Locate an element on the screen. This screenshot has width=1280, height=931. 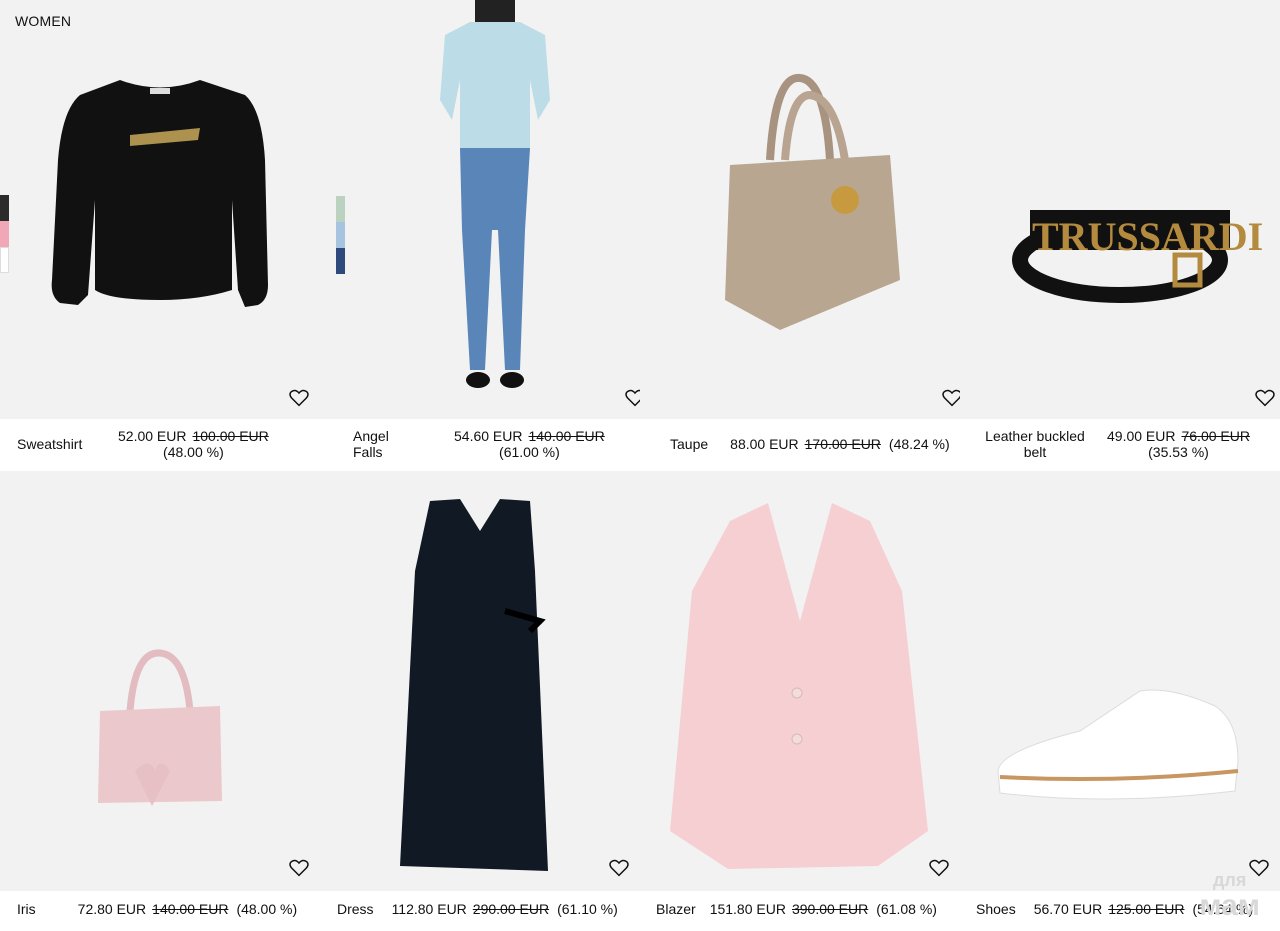
original-price: 390.00 EUR is located at coordinates (830, 908).